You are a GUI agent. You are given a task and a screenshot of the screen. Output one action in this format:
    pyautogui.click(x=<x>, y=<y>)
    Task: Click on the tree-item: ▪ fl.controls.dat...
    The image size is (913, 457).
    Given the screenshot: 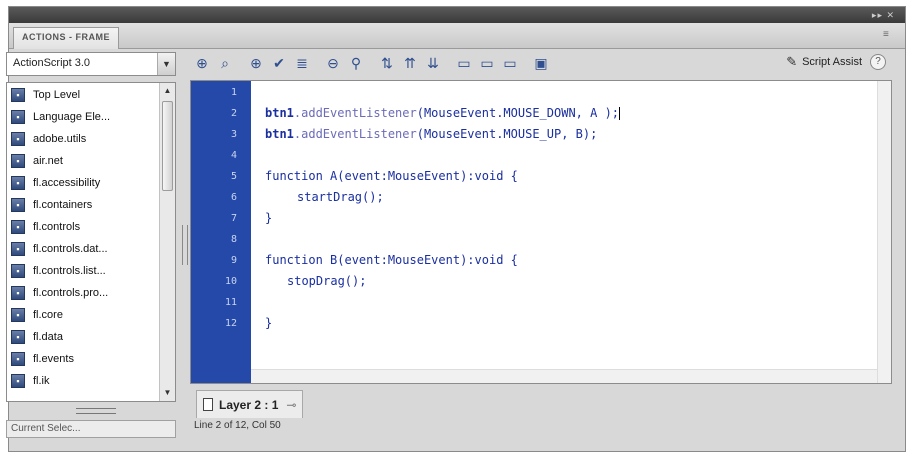 What is the action you would take?
    pyautogui.click(x=59, y=249)
    